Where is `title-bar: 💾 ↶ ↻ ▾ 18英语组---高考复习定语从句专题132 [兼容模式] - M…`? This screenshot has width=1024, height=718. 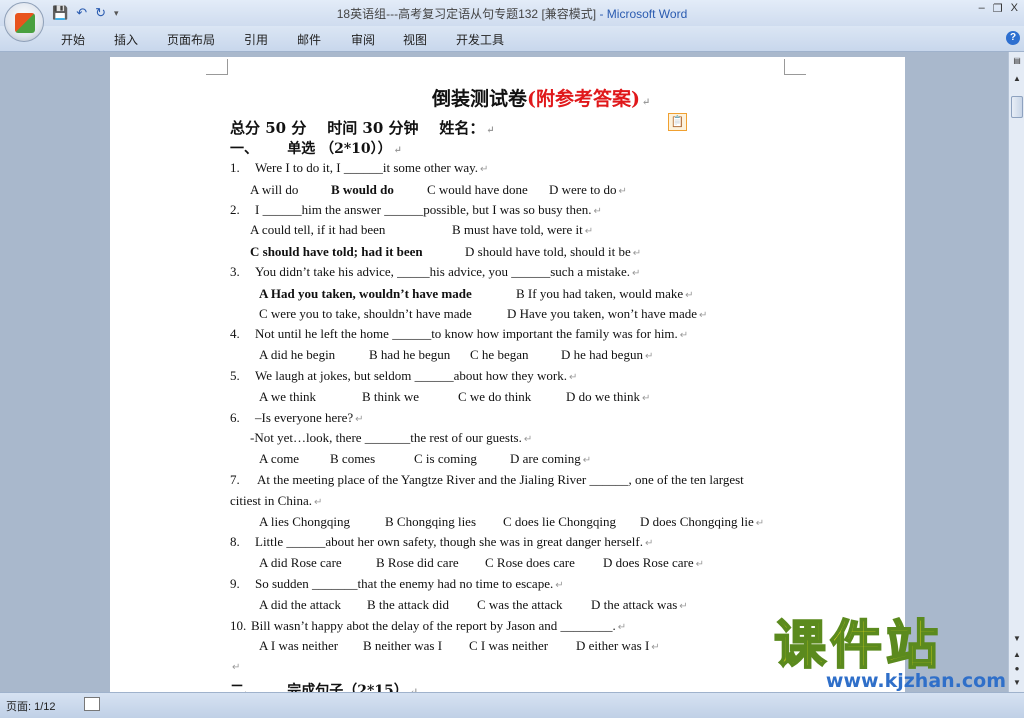 title-bar: 💾 ↶ ↻ ▾ 18英语组---高考复习定语从句专题132 [兼容模式] - M… is located at coordinates (512, 13).